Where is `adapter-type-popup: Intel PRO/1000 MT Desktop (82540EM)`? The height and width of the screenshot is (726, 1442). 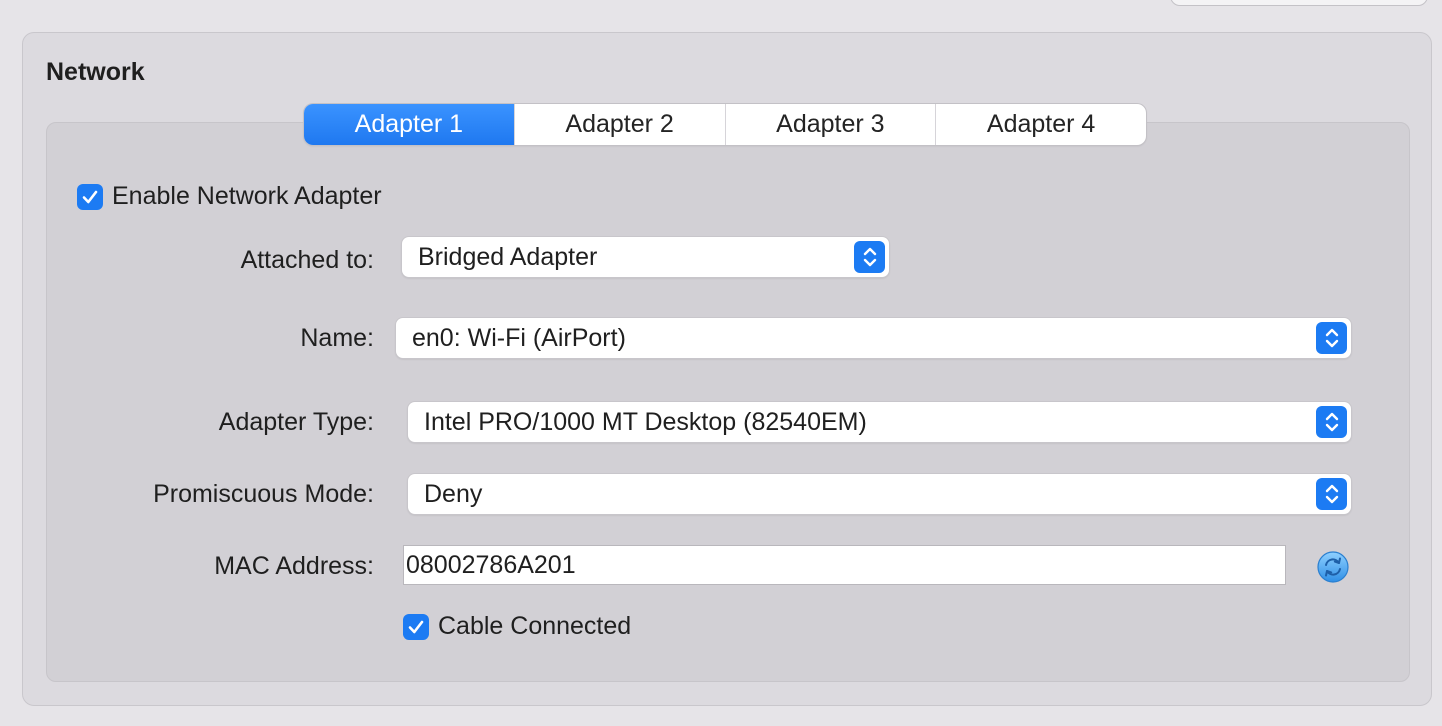
adapter-type-popup: Intel PRO/1000 MT Desktop (82540EM) is located at coordinates (879, 422).